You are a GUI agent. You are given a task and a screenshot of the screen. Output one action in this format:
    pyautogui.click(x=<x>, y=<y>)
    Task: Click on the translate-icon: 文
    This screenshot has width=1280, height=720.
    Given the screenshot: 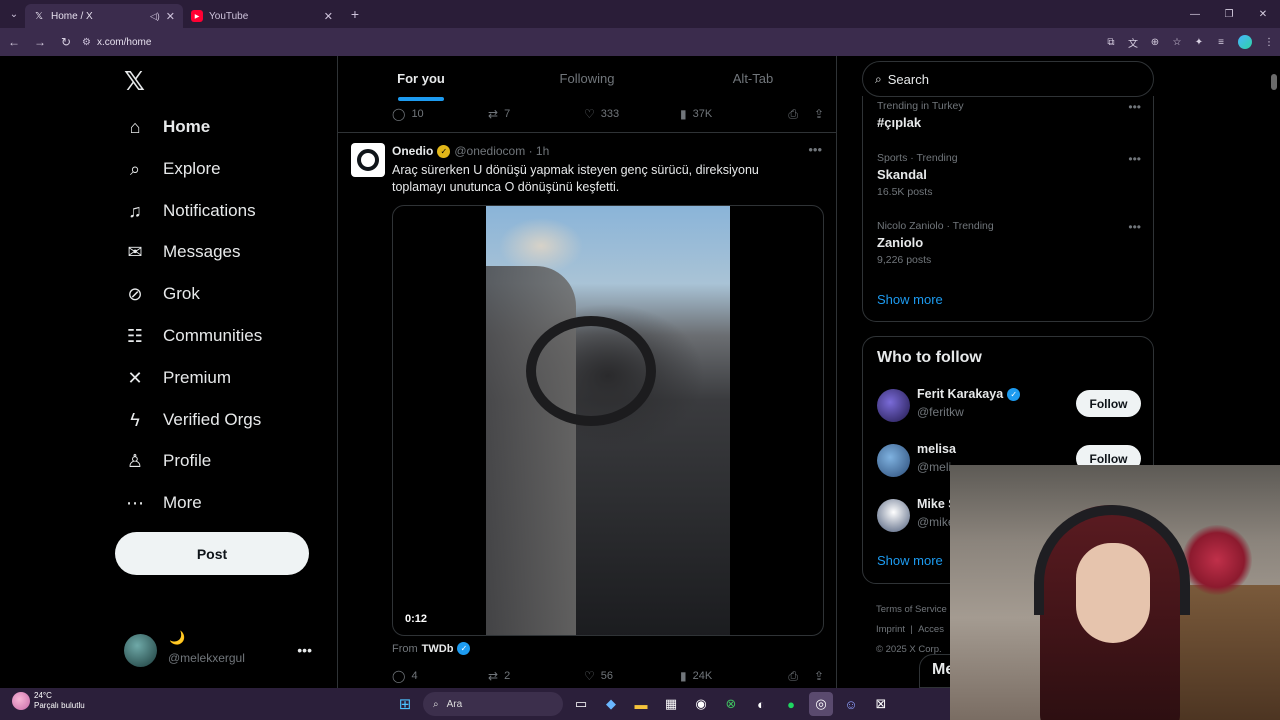 What is the action you would take?
    pyautogui.click(x=1133, y=42)
    